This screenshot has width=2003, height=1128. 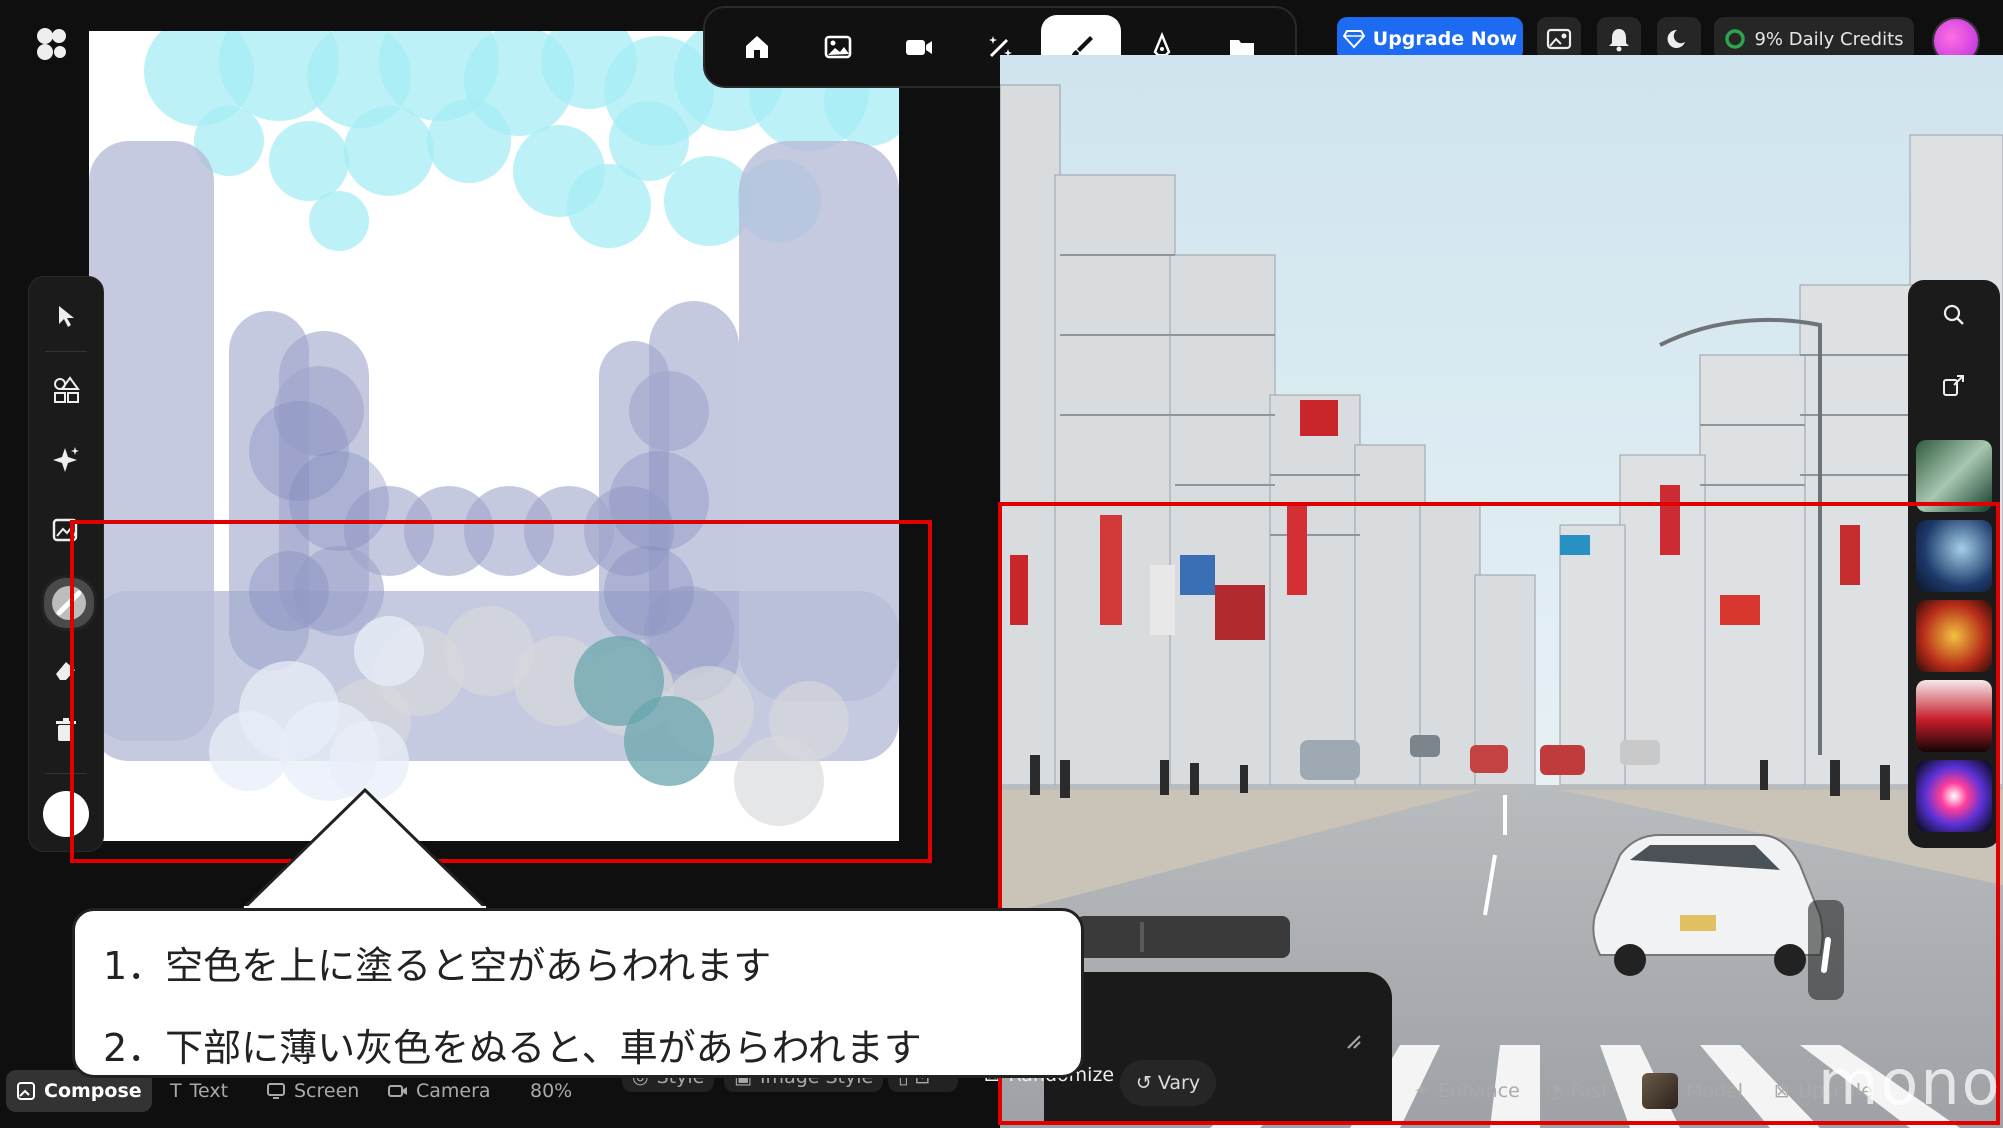 I want to click on diamond-icon, so click(x=1353, y=39).